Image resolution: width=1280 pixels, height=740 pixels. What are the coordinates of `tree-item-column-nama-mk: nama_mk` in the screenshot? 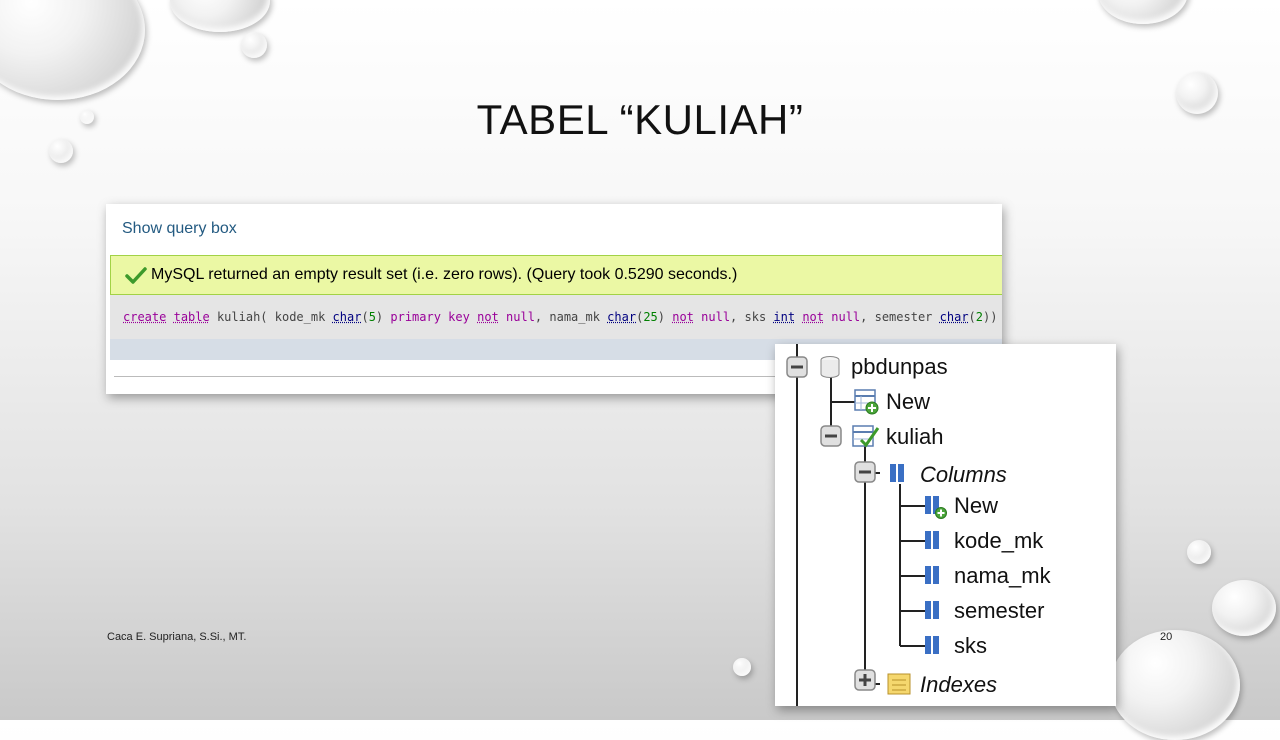 It's located at (1002, 576).